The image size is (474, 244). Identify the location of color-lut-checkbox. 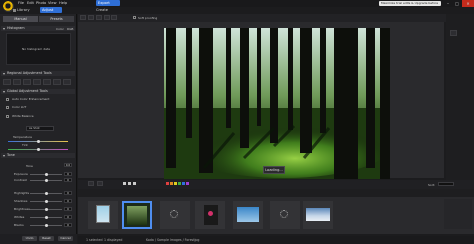
(7, 107).